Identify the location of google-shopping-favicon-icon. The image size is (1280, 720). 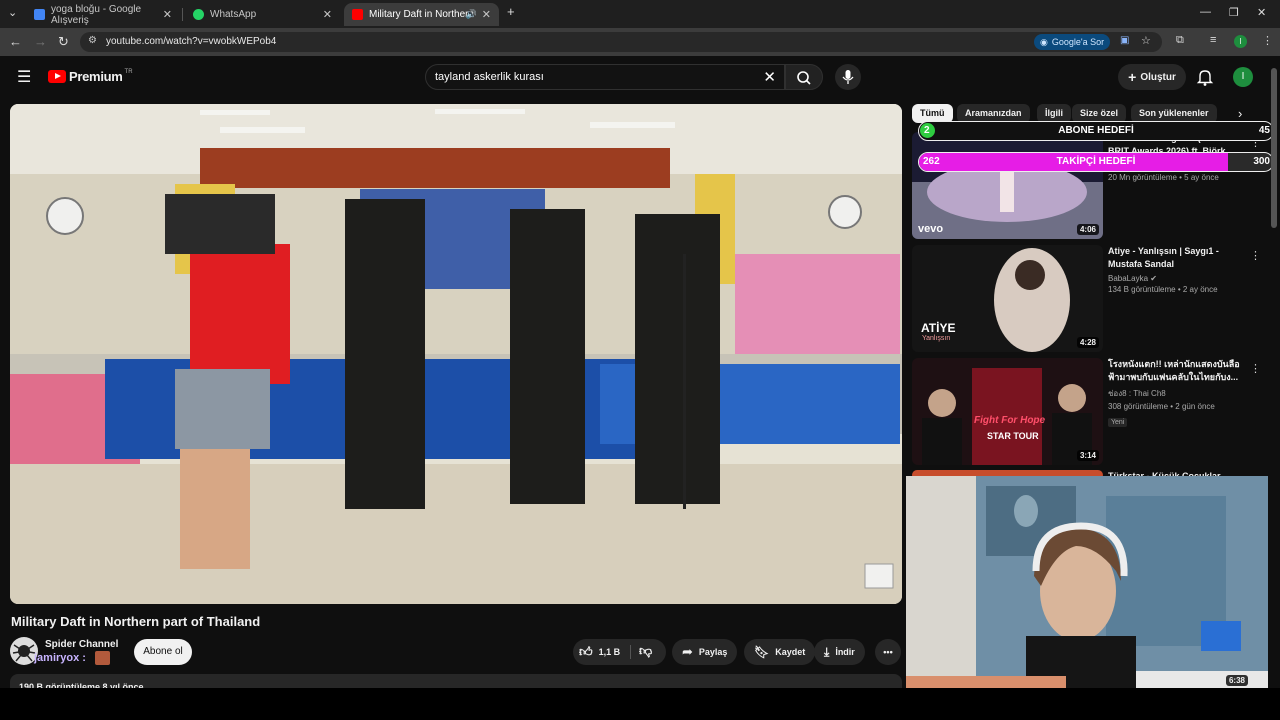
(39, 14).